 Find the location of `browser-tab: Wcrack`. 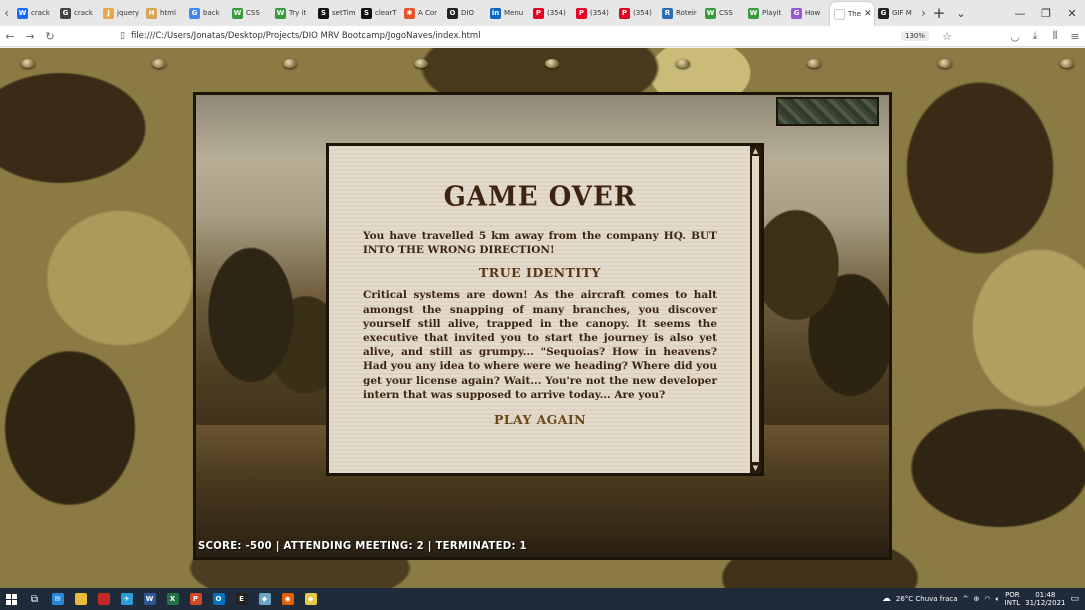

browser-tab: Wcrack is located at coordinates (34, 13).